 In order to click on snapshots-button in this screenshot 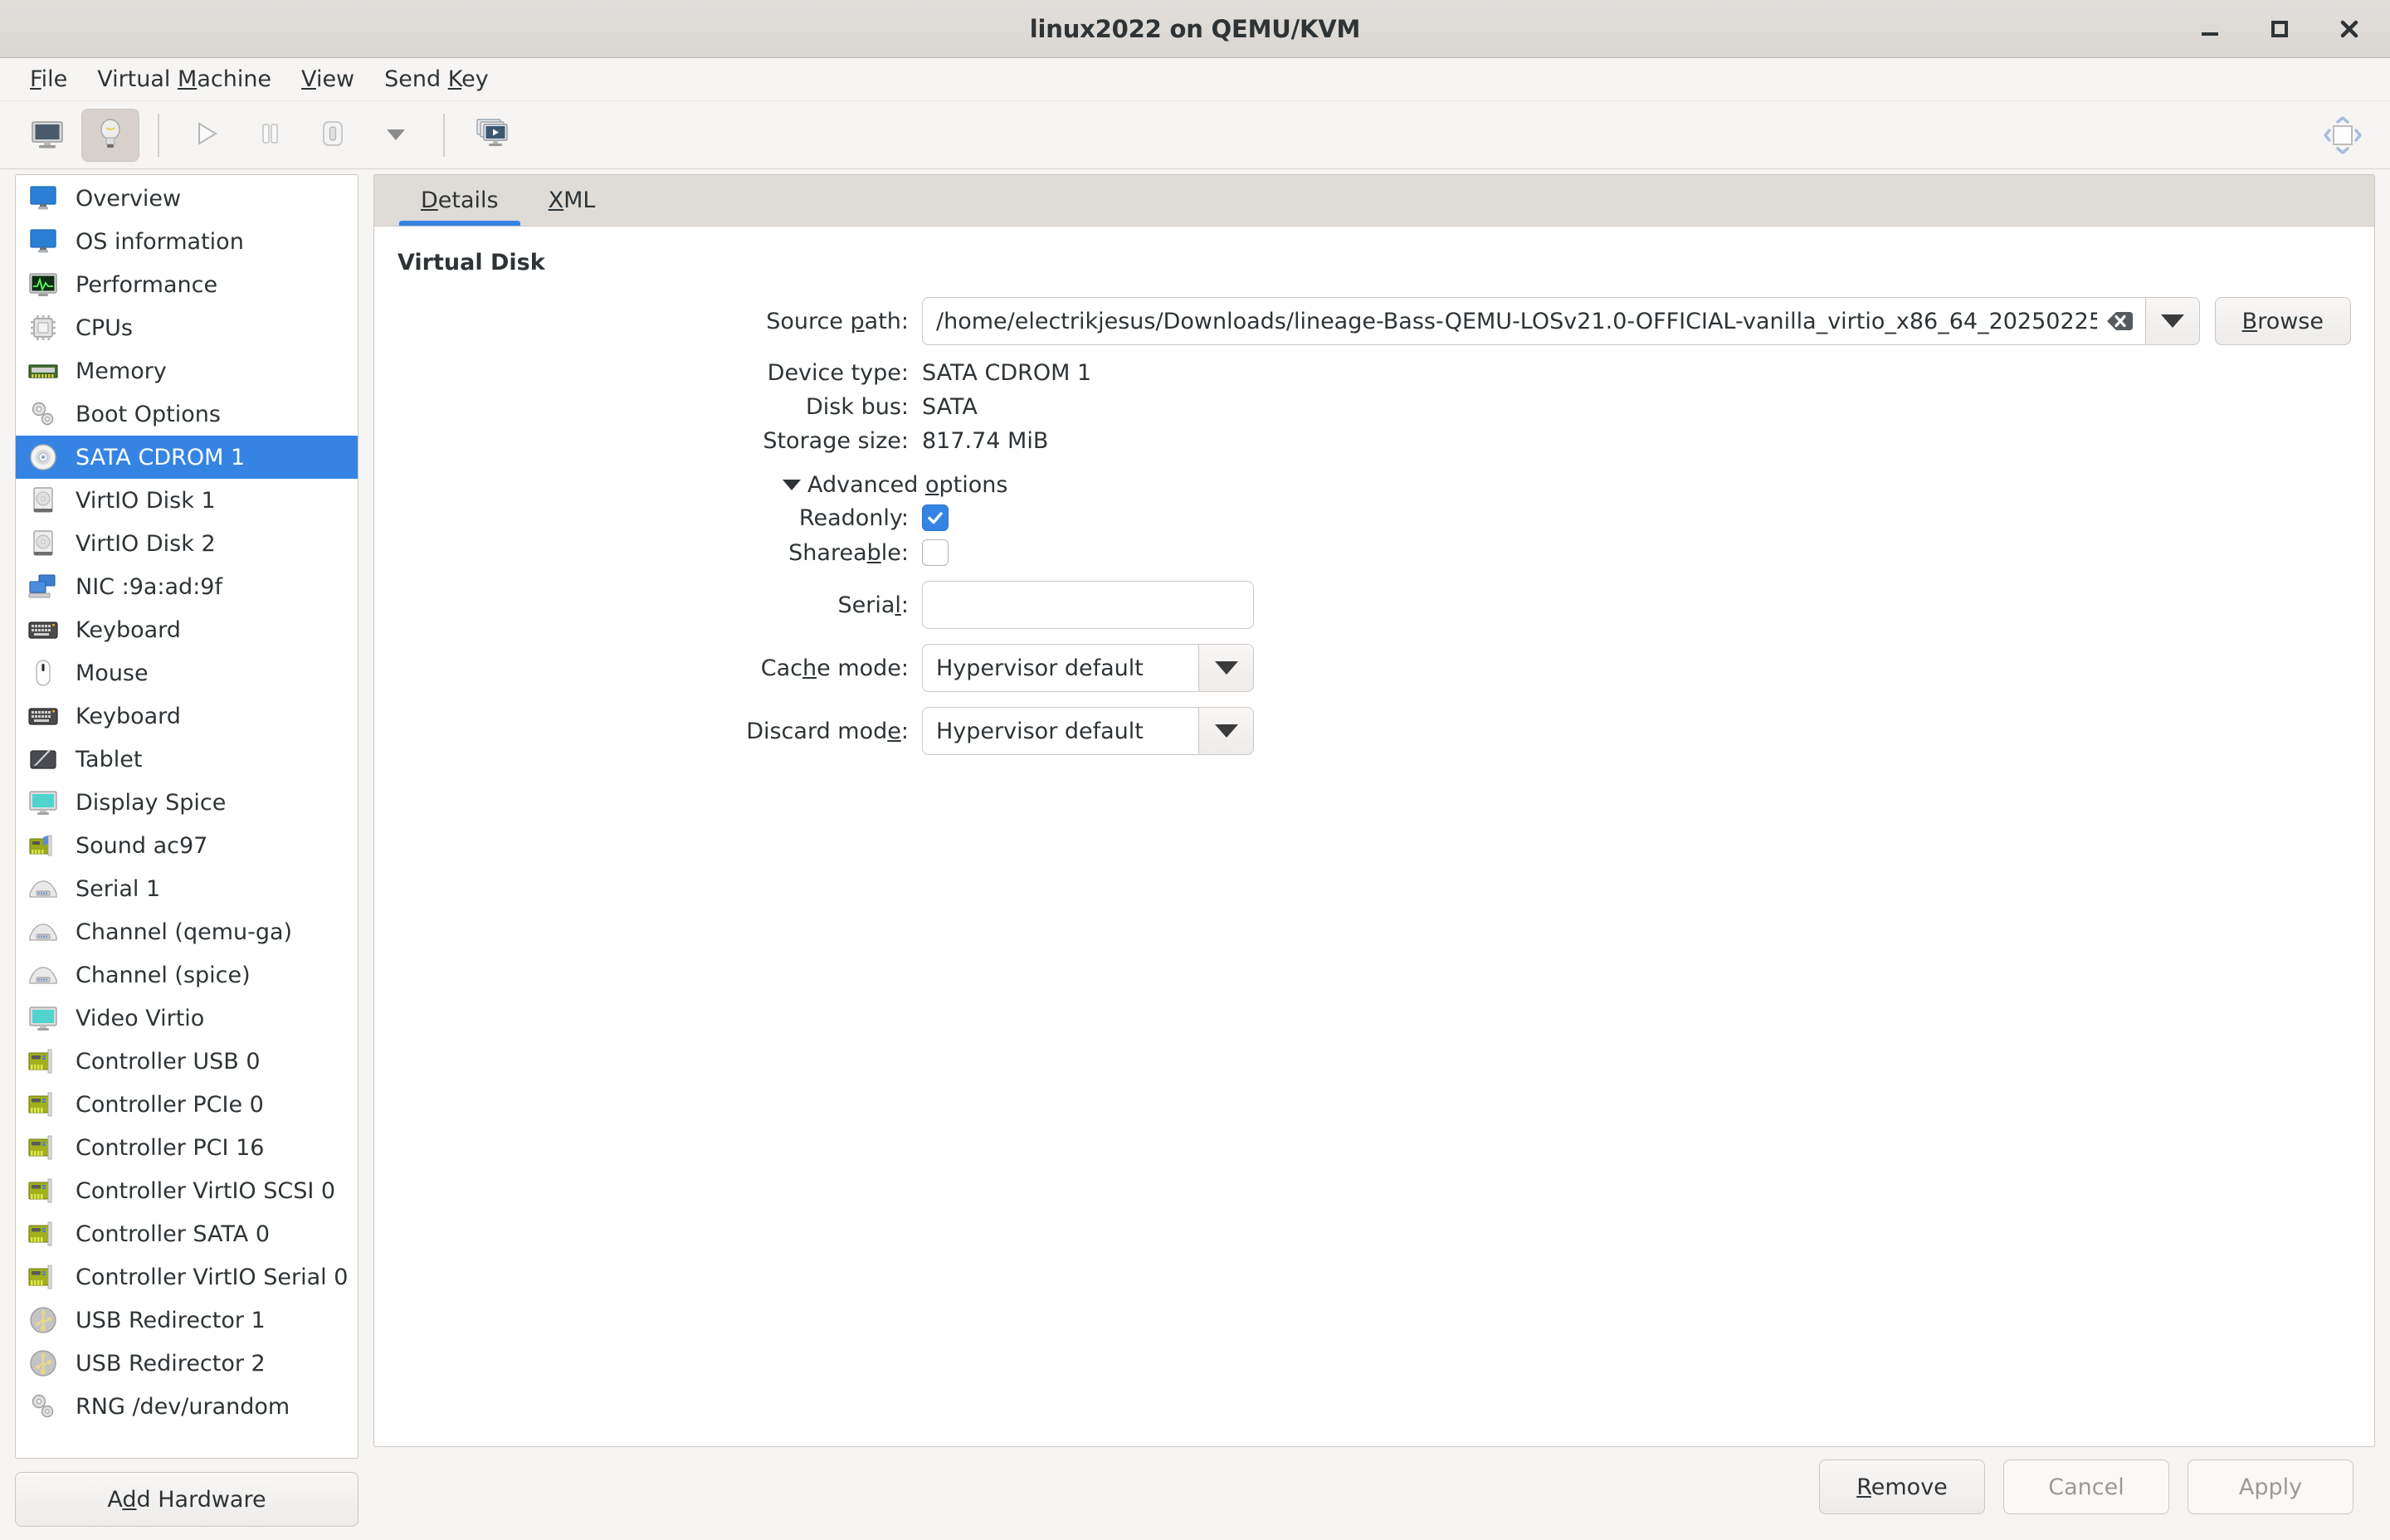, I will do `click(492, 135)`.